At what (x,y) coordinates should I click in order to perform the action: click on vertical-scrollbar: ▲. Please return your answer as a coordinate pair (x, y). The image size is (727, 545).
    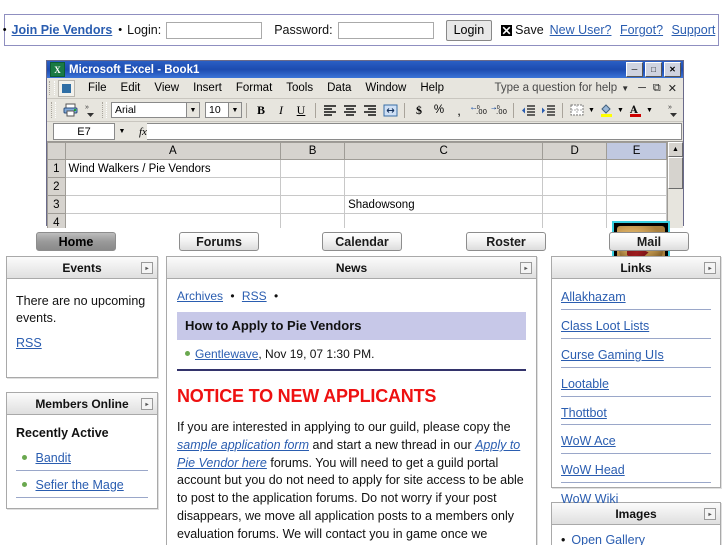
    Looking at the image, I should click on (675, 185).